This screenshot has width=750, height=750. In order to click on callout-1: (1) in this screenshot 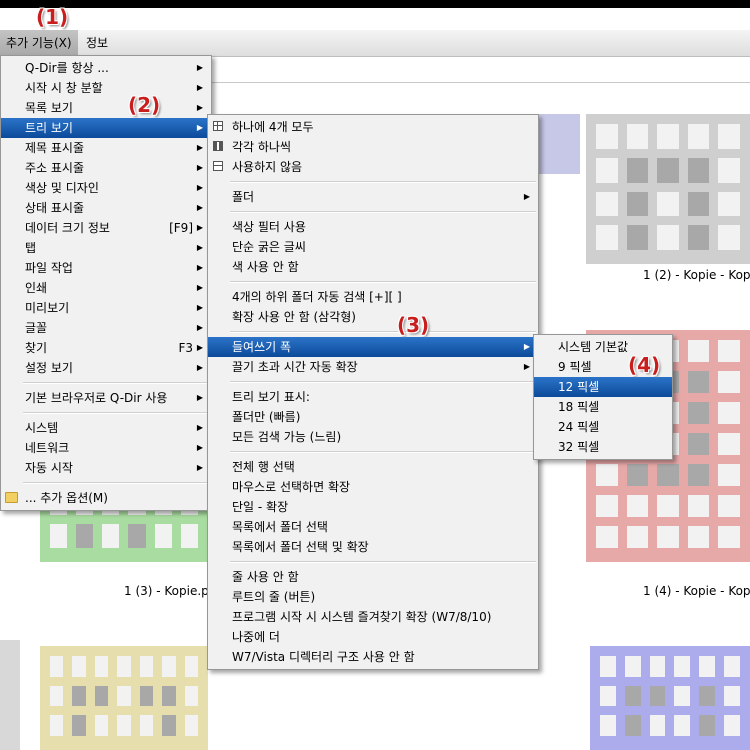, I will do `click(52, 17)`.